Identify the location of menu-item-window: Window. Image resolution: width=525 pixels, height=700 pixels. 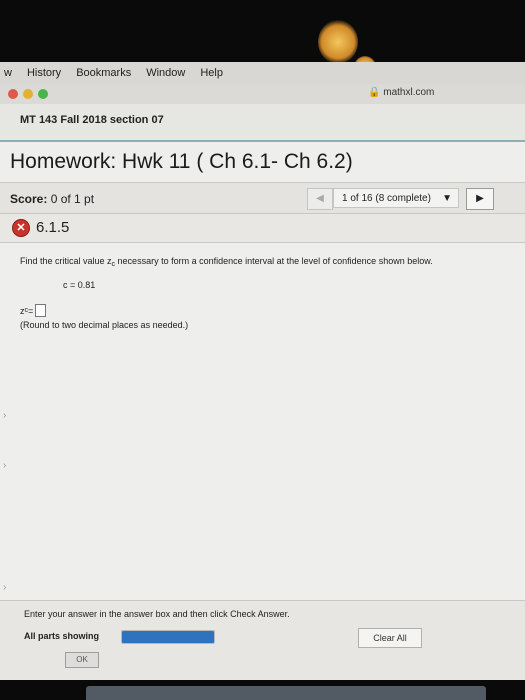
(165, 73).